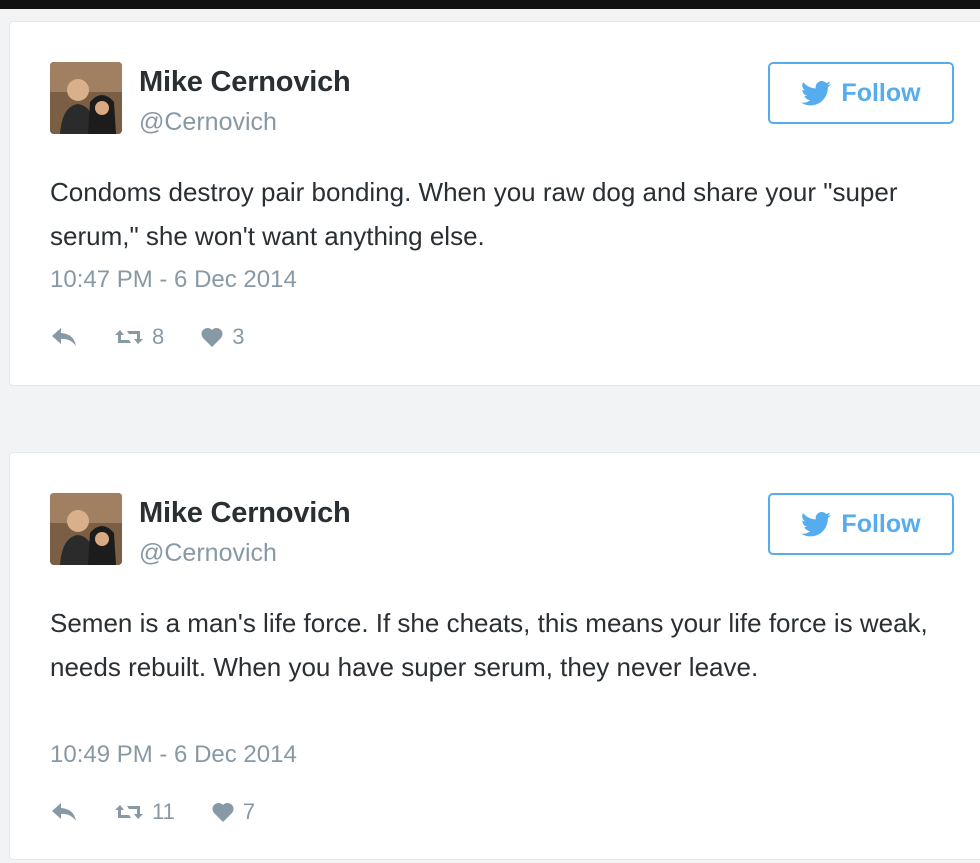 The image size is (980, 863). I want to click on like-count: 7, so click(249, 811).